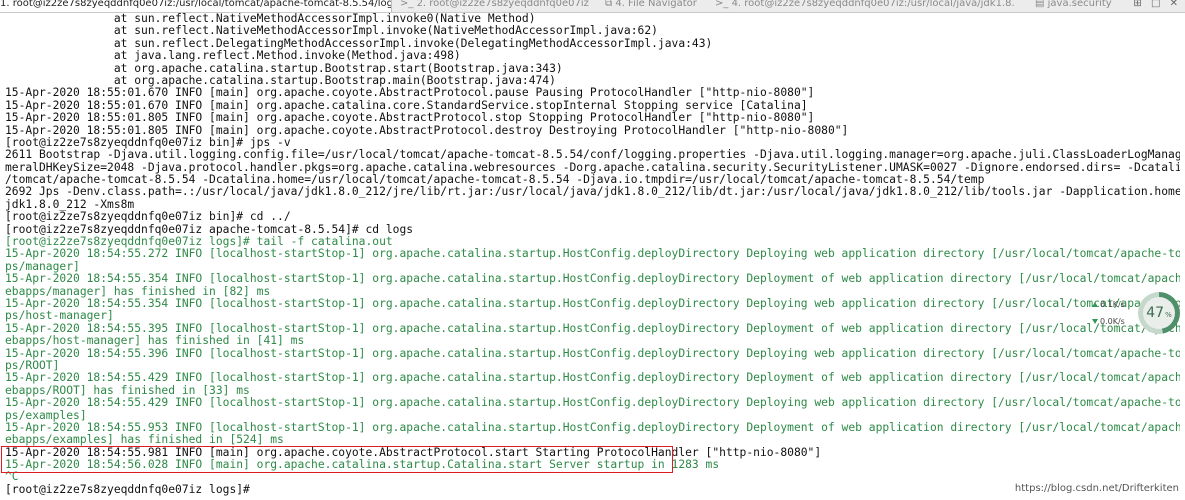  I want to click on cpu-gauge: 47%, so click(1159, 313).